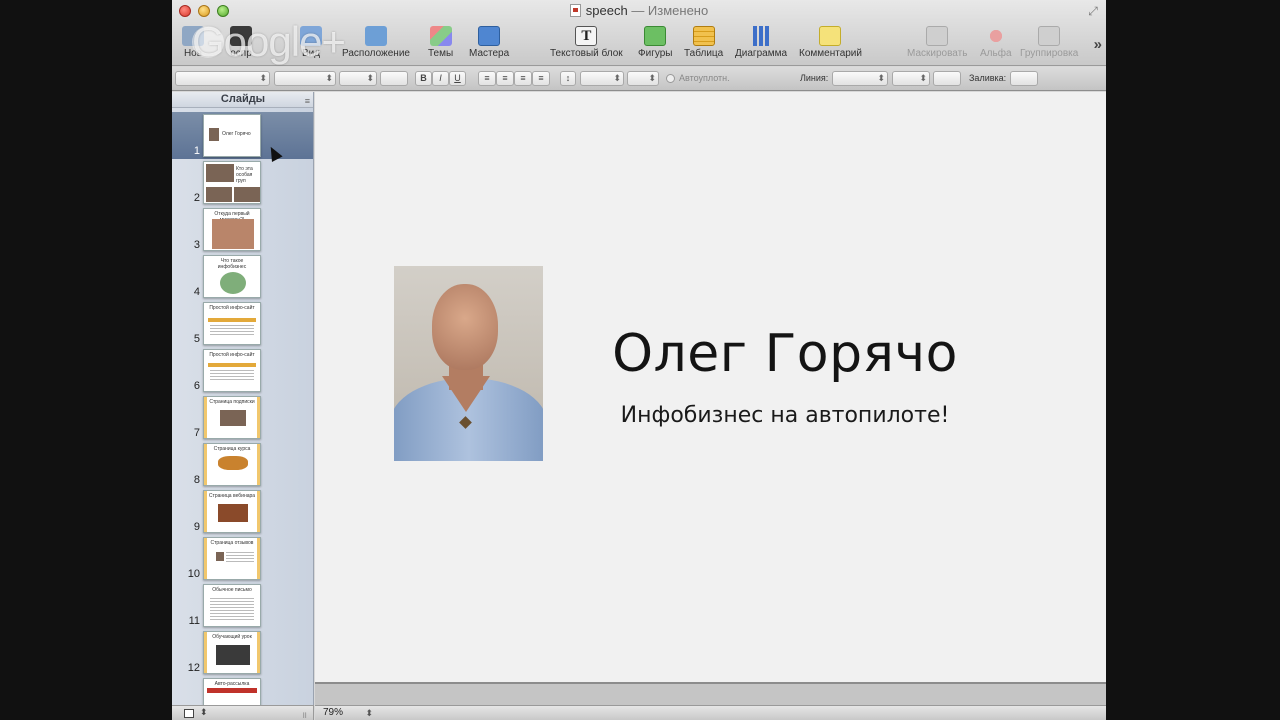 The width and height of the screenshot is (1280, 720). I want to click on themes-button: Темы, so click(440, 42).